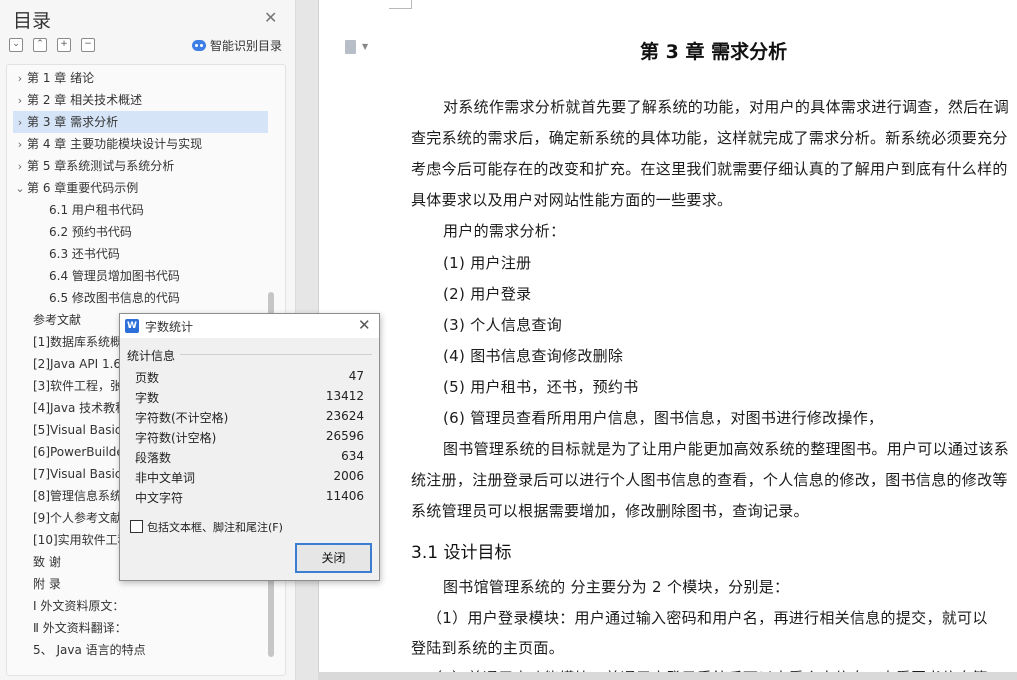  I want to click on toc-item-label: 第 5 章系统测试与系统分析, so click(101, 166).